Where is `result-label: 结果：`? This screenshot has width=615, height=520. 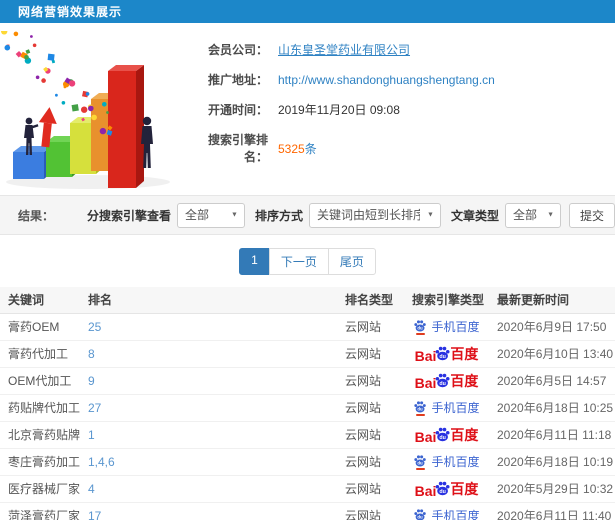
result-label: 结果： is located at coordinates (36, 215).